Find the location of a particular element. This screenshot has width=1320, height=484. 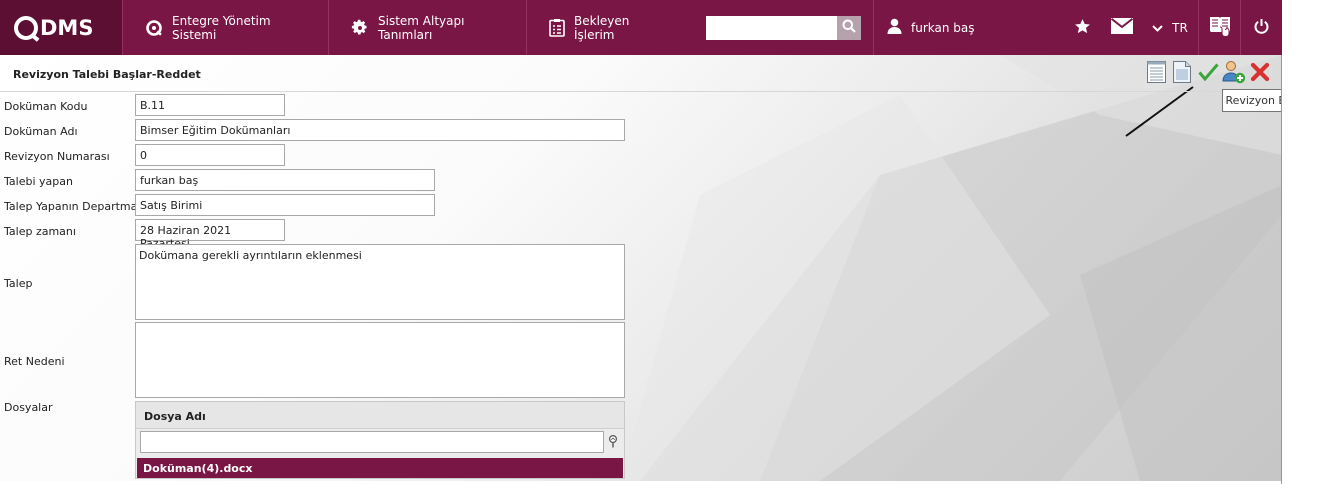

nav-bekleyen-islerim: Bekleyen İşlerim is located at coordinates (607, 27).